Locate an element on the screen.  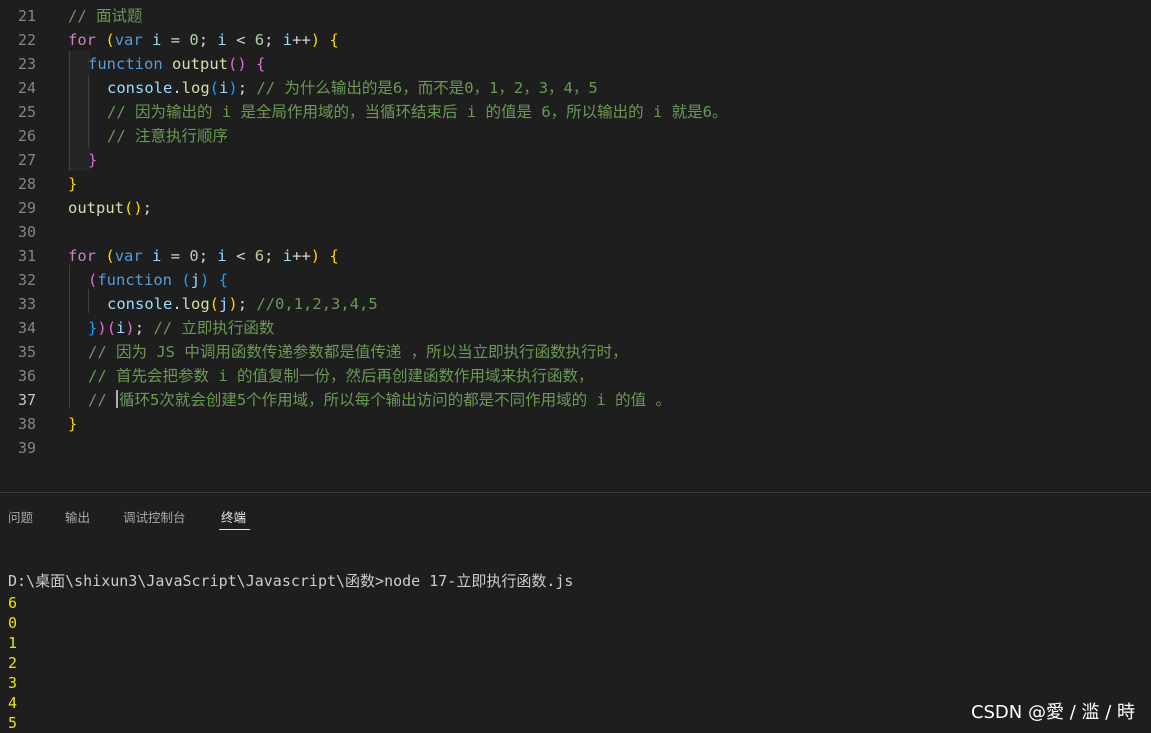
terminal-output-line: 4 is located at coordinates (13, 703).